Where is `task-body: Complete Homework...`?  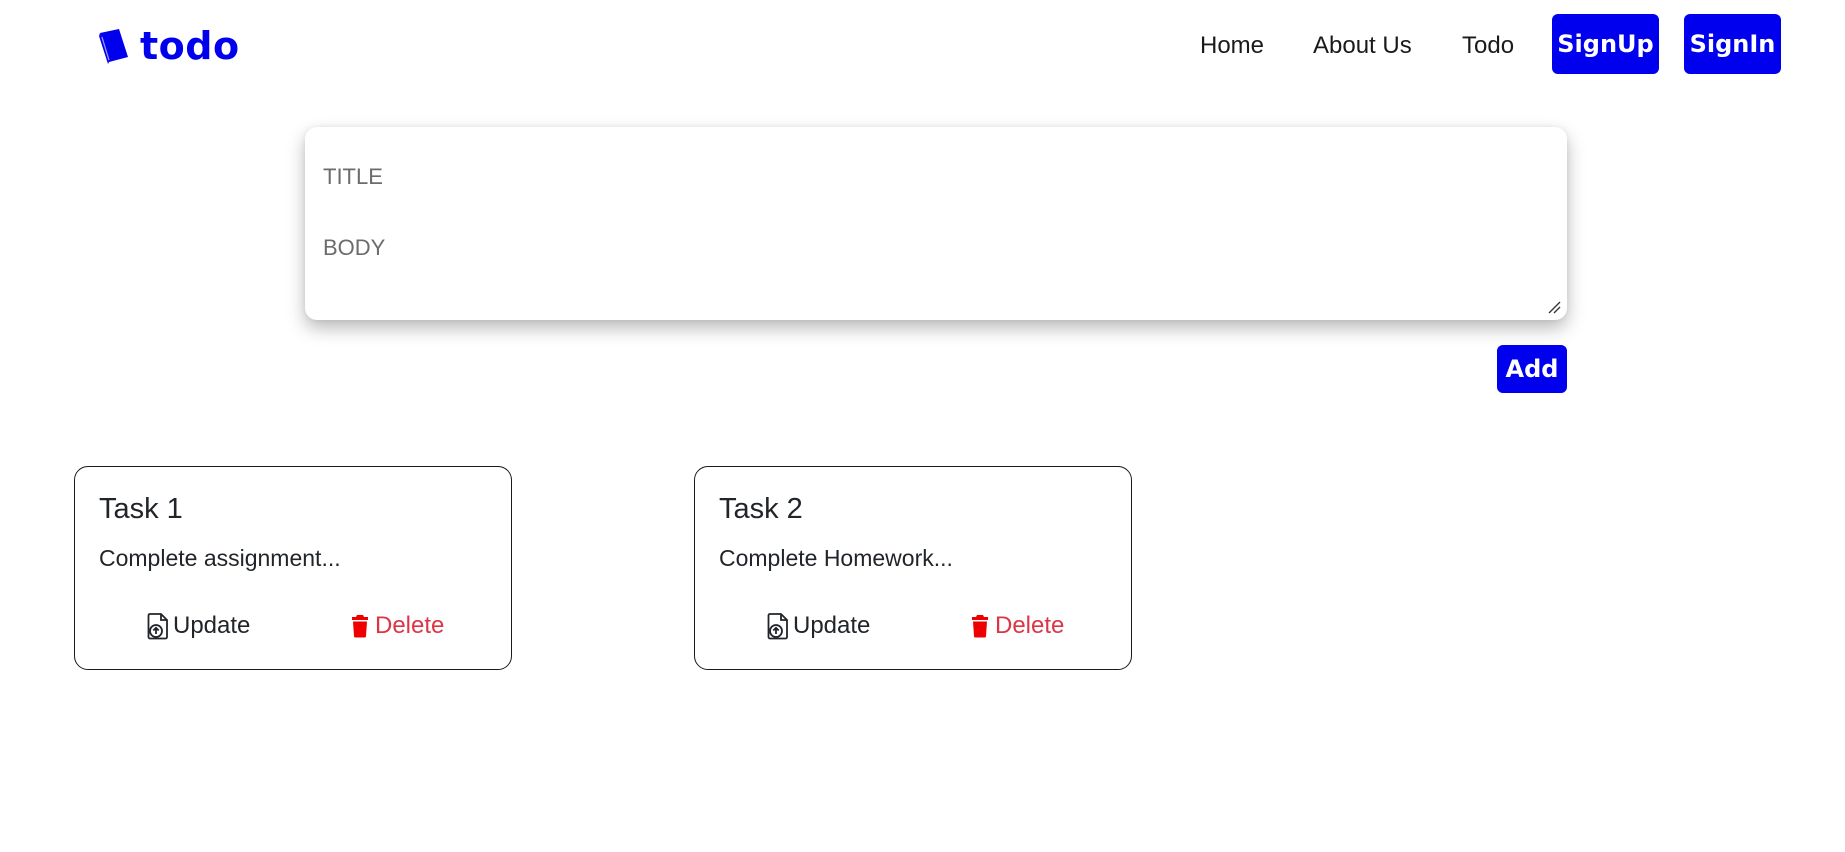
task-body: Complete Homework... is located at coordinates (836, 558).